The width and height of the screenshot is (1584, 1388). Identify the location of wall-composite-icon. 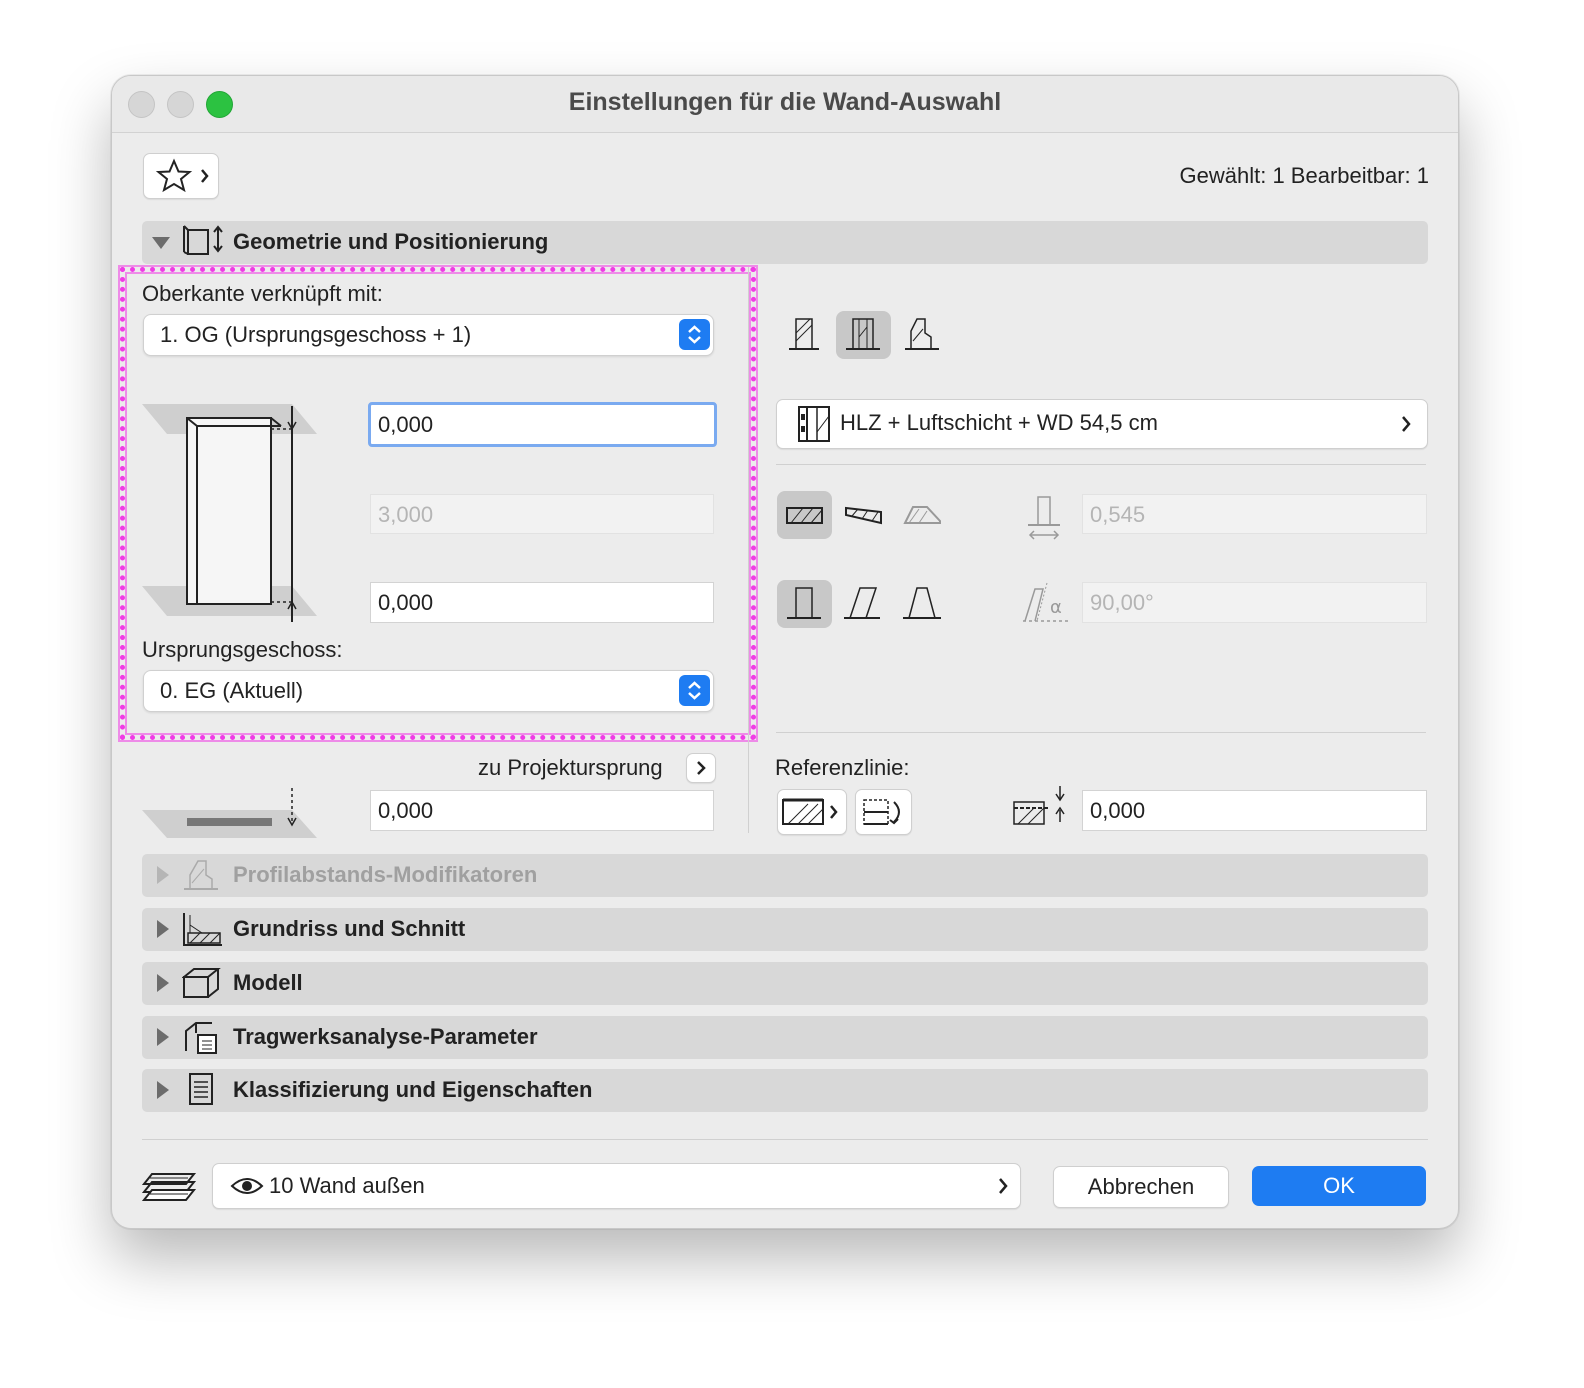
(863, 334).